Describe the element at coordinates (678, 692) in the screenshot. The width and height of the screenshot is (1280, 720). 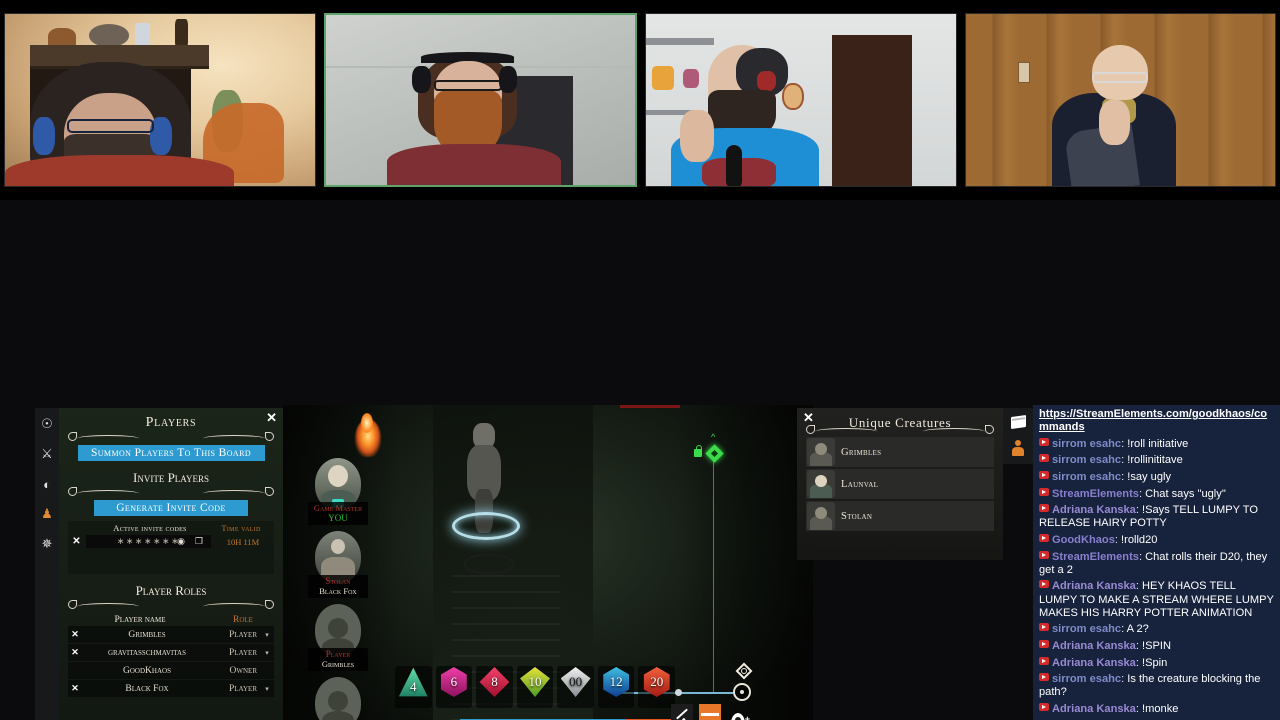
I see `ruler-handle` at that location.